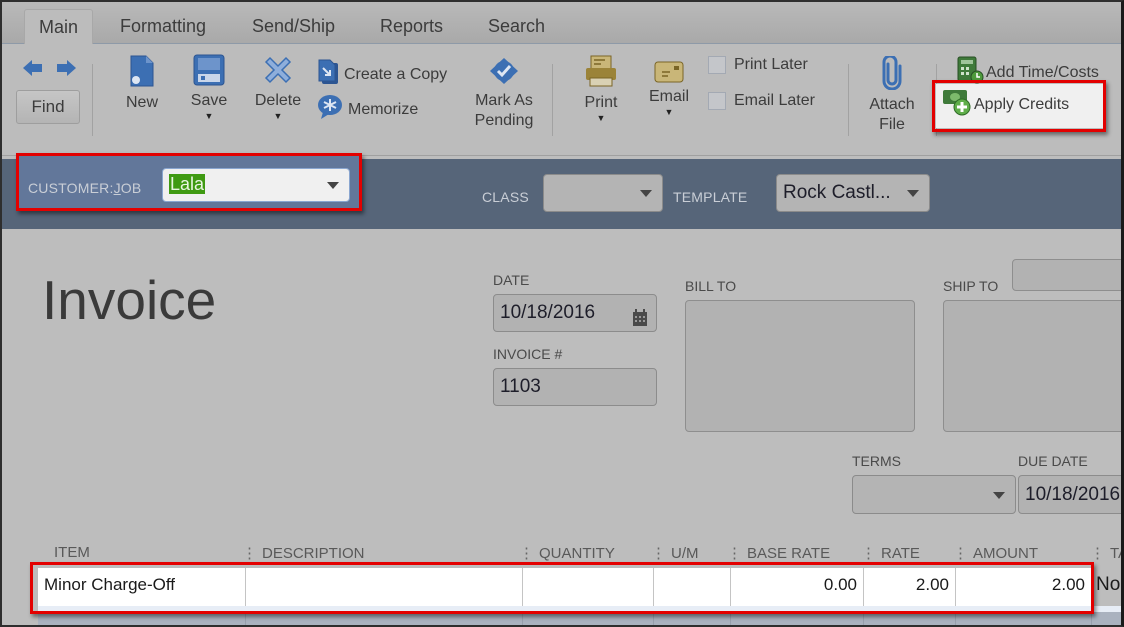  I want to click on column-header-base-rate: ⋮ BASE RATE, so click(778, 553).